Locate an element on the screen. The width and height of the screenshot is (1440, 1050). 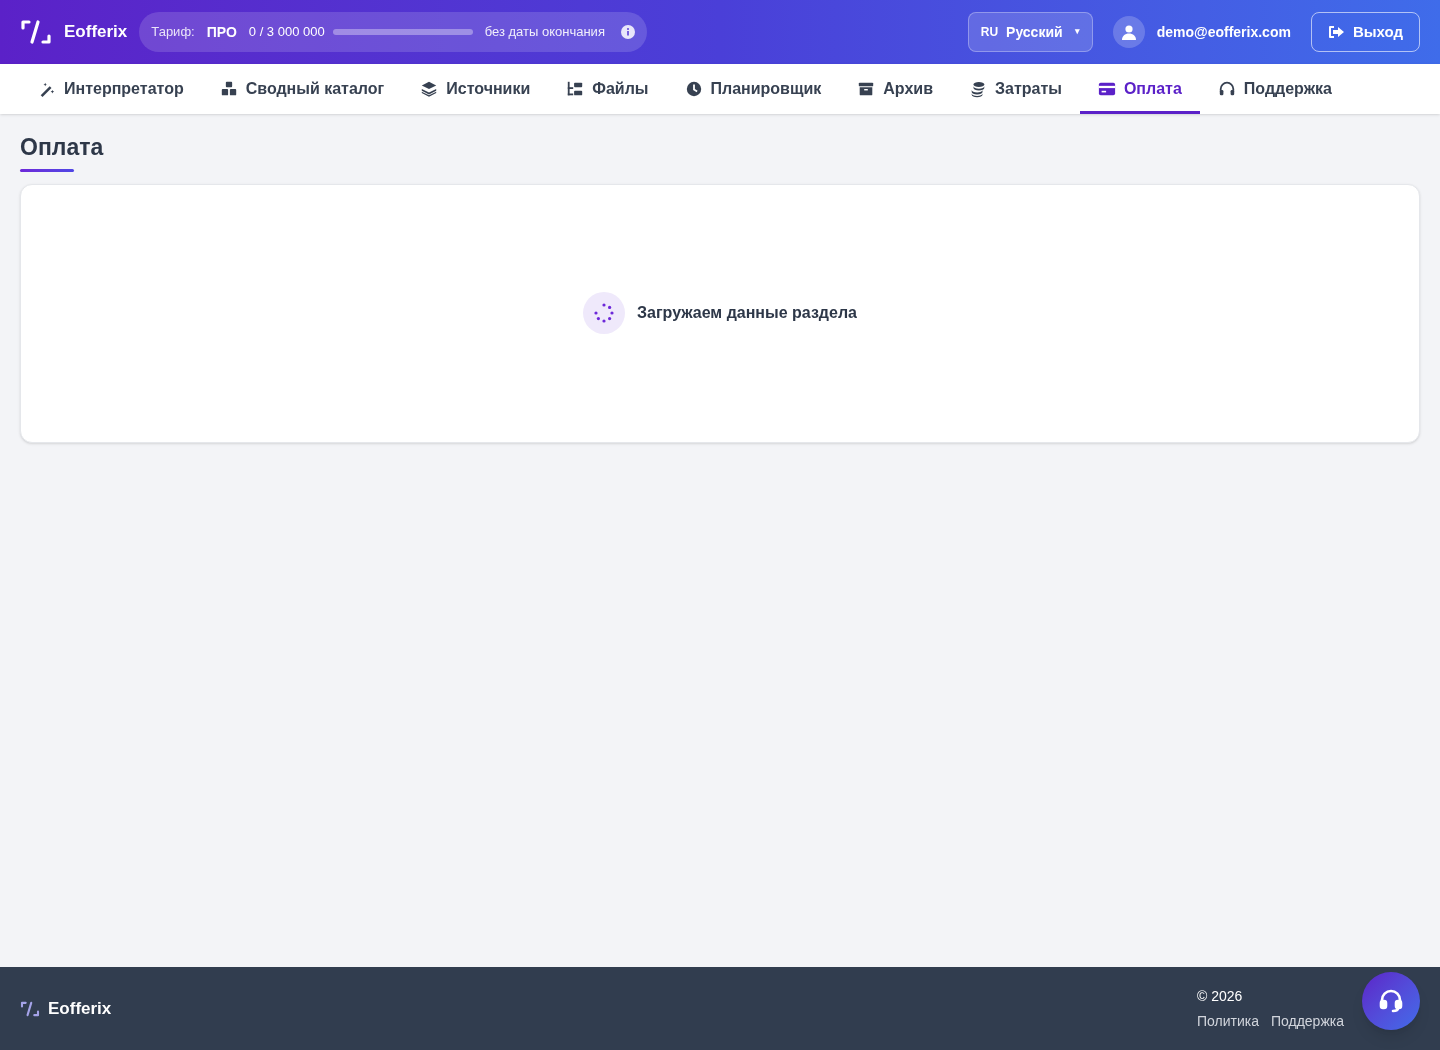
footer-link: Поддержка is located at coordinates (1307, 1021).